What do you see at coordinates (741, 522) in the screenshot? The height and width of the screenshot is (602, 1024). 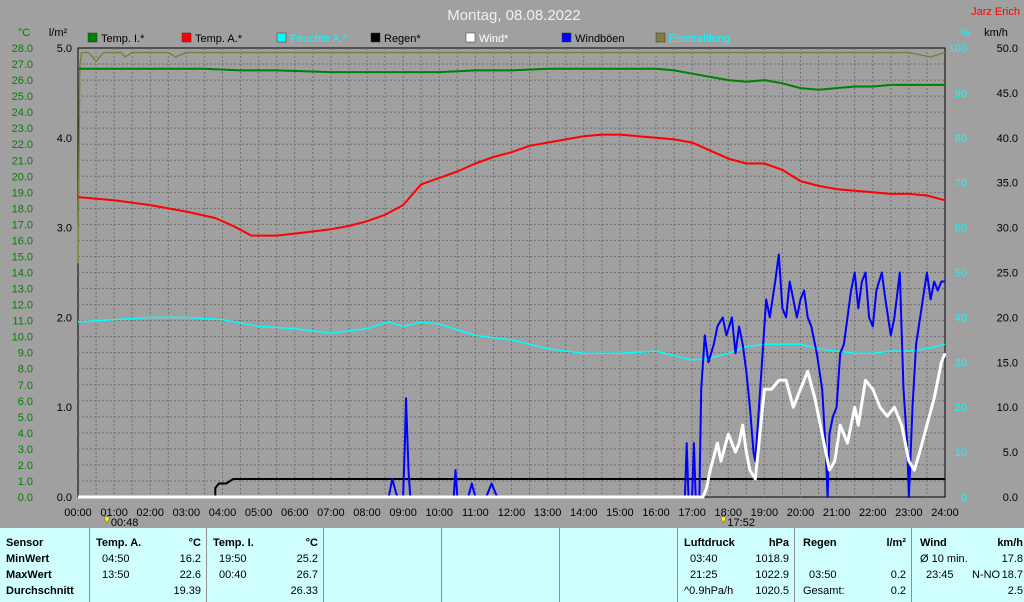 I see `sunset-time: 17:52` at bounding box center [741, 522].